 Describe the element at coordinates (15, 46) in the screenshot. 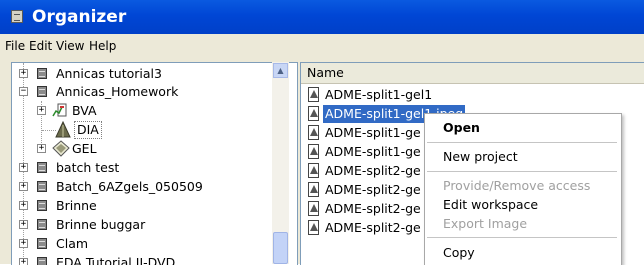

I see `menu-file: File` at that location.